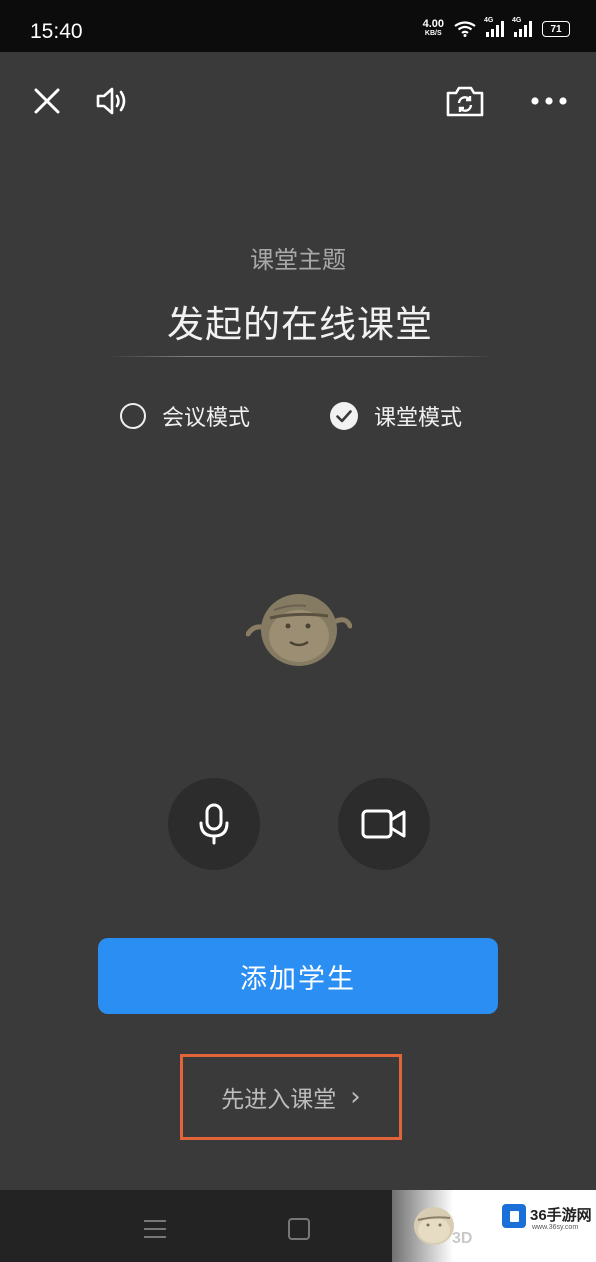 This screenshot has height=1262, width=596. What do you see at coordinates (301, 356) in the screenshot?
I see `title-underline` at bounding box center [301, 356].